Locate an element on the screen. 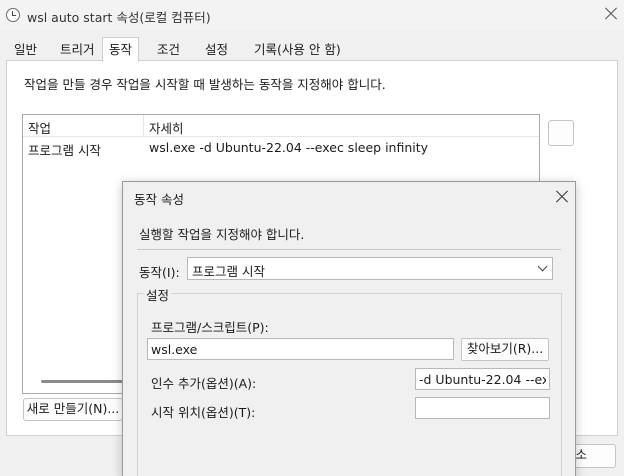  start-in-label: 시작 위치(옵션)(T): is located at coordinates (203, 412).